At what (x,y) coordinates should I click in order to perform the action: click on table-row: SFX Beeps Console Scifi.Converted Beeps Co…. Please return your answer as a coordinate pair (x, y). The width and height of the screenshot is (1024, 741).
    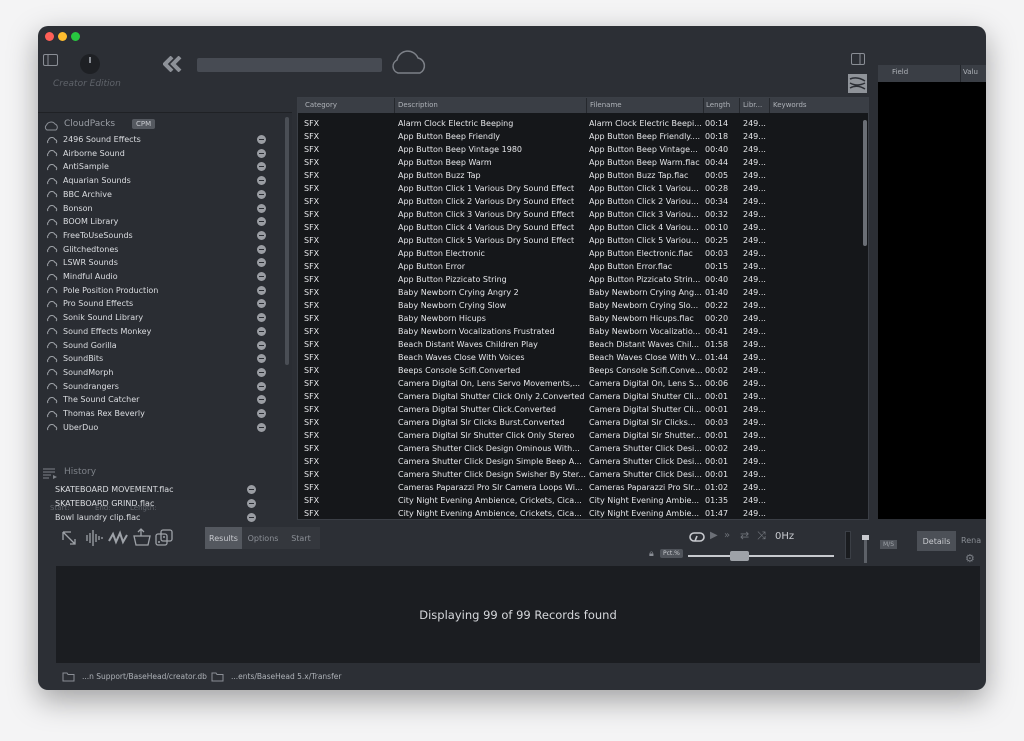
    Looking at the image, I should click on (579, 371).